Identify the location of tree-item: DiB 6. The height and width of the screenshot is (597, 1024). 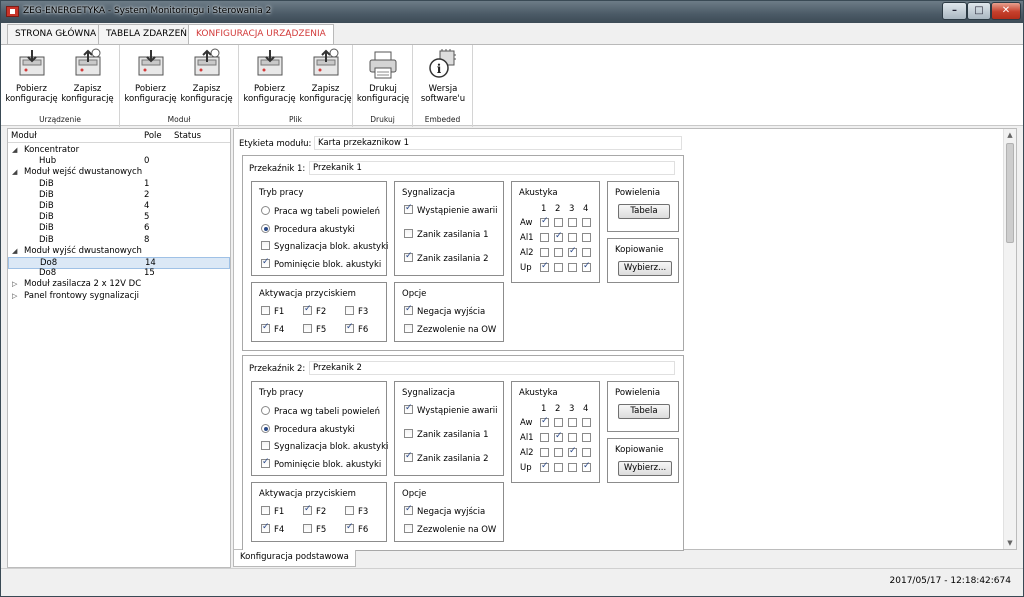
(119, 228).